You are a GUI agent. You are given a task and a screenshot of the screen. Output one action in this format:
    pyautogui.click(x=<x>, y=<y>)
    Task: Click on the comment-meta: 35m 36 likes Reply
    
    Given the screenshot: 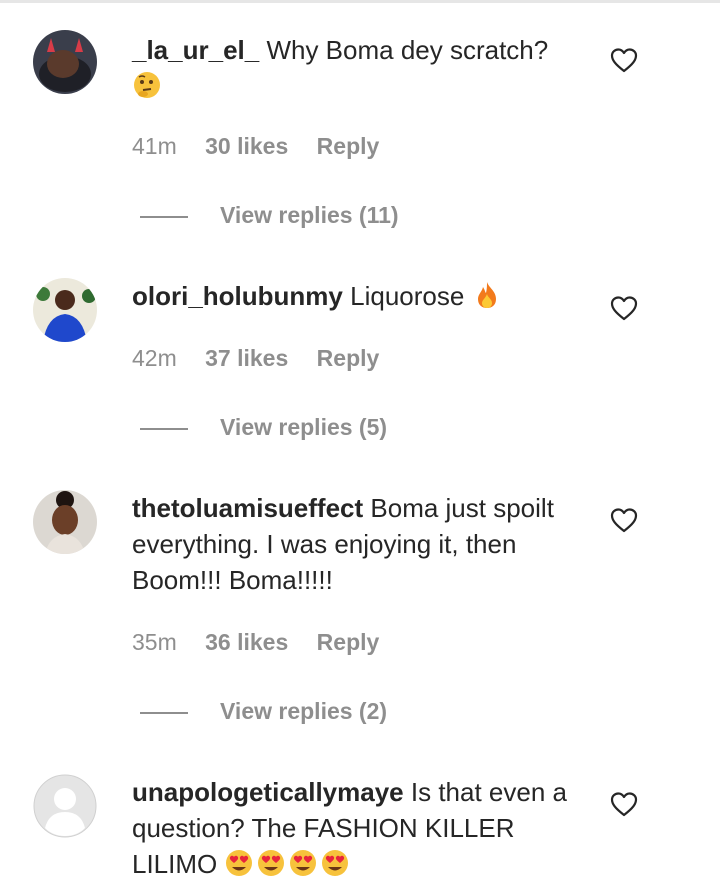 What is the action you would take?
    pyautogui.click(x=266, y=642)
    